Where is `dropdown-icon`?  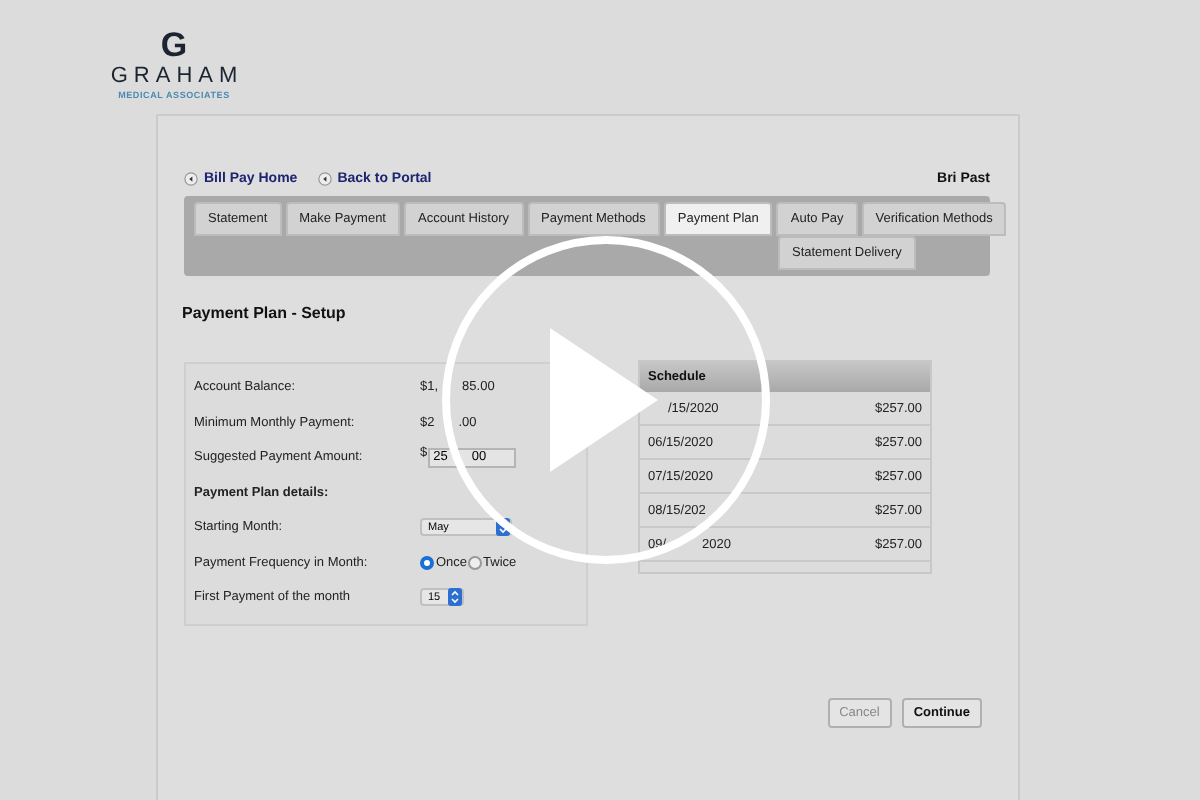 dropdown-icon is located at coordinates (455, 597).